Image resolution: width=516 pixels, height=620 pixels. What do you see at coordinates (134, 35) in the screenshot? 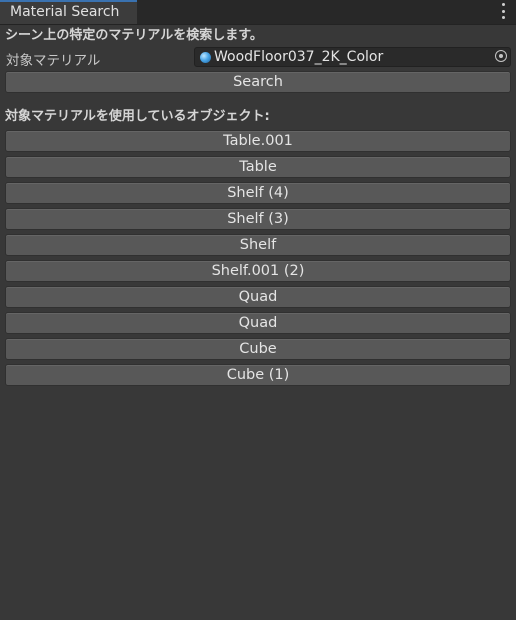
I see `description-text: シーン上の特定のマテリアルを検索します。` at bounding box center [134, 35].